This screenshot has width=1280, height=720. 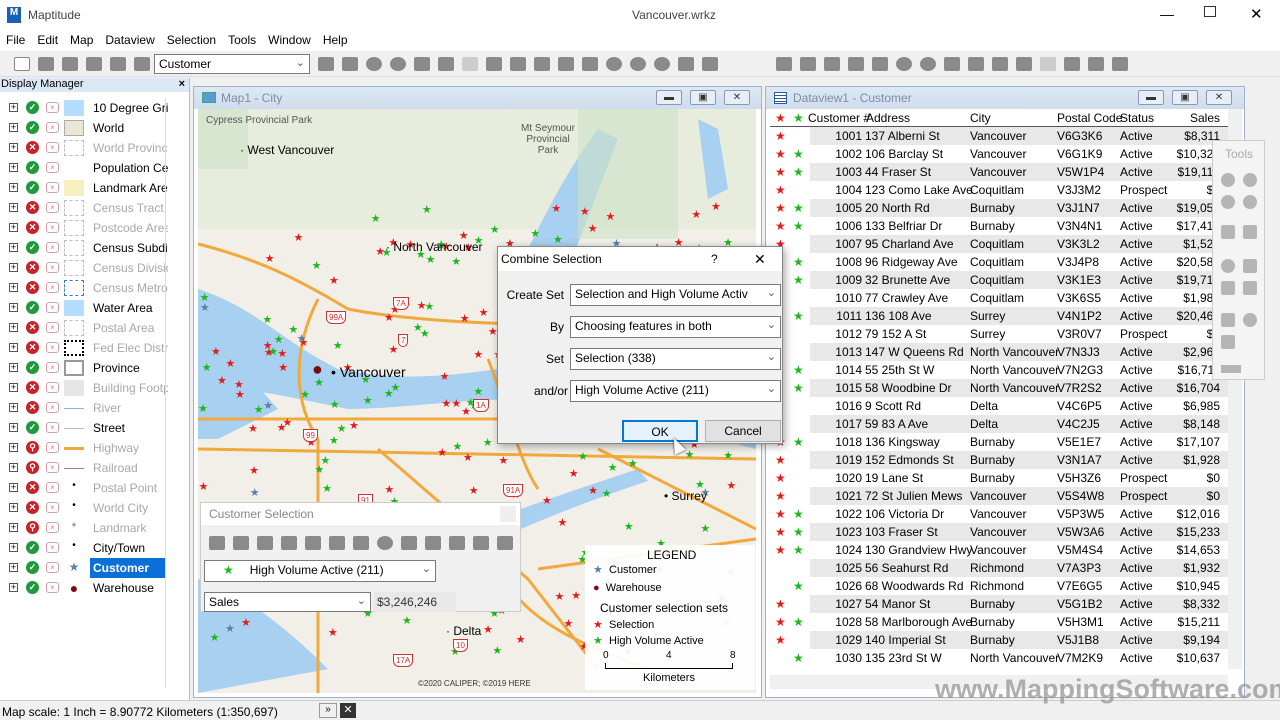 What do you see at coordinates (85, 588) in the screenshot?
I see `layer-item: + ✓ × ● Warehouse` at bounding box center [85, 588].